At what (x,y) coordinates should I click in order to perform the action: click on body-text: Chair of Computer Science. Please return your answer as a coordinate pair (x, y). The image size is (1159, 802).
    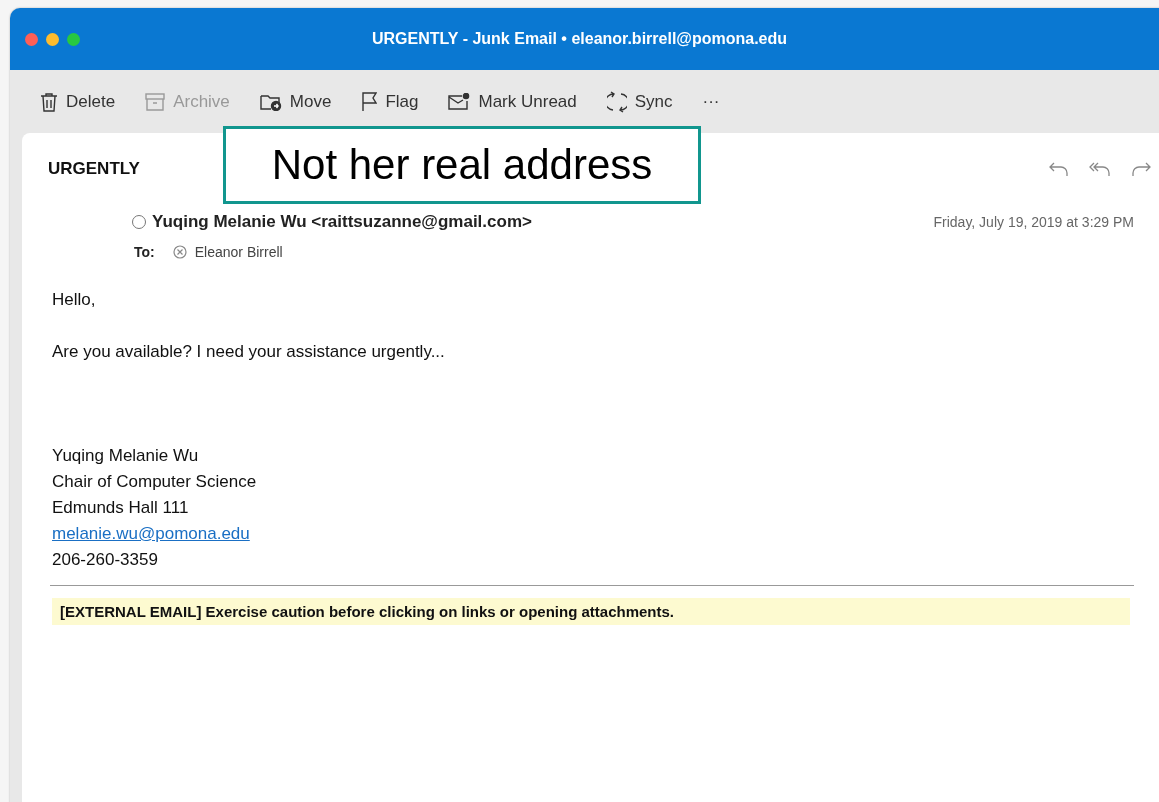
    Looking at the image, I should click on (154, 482).